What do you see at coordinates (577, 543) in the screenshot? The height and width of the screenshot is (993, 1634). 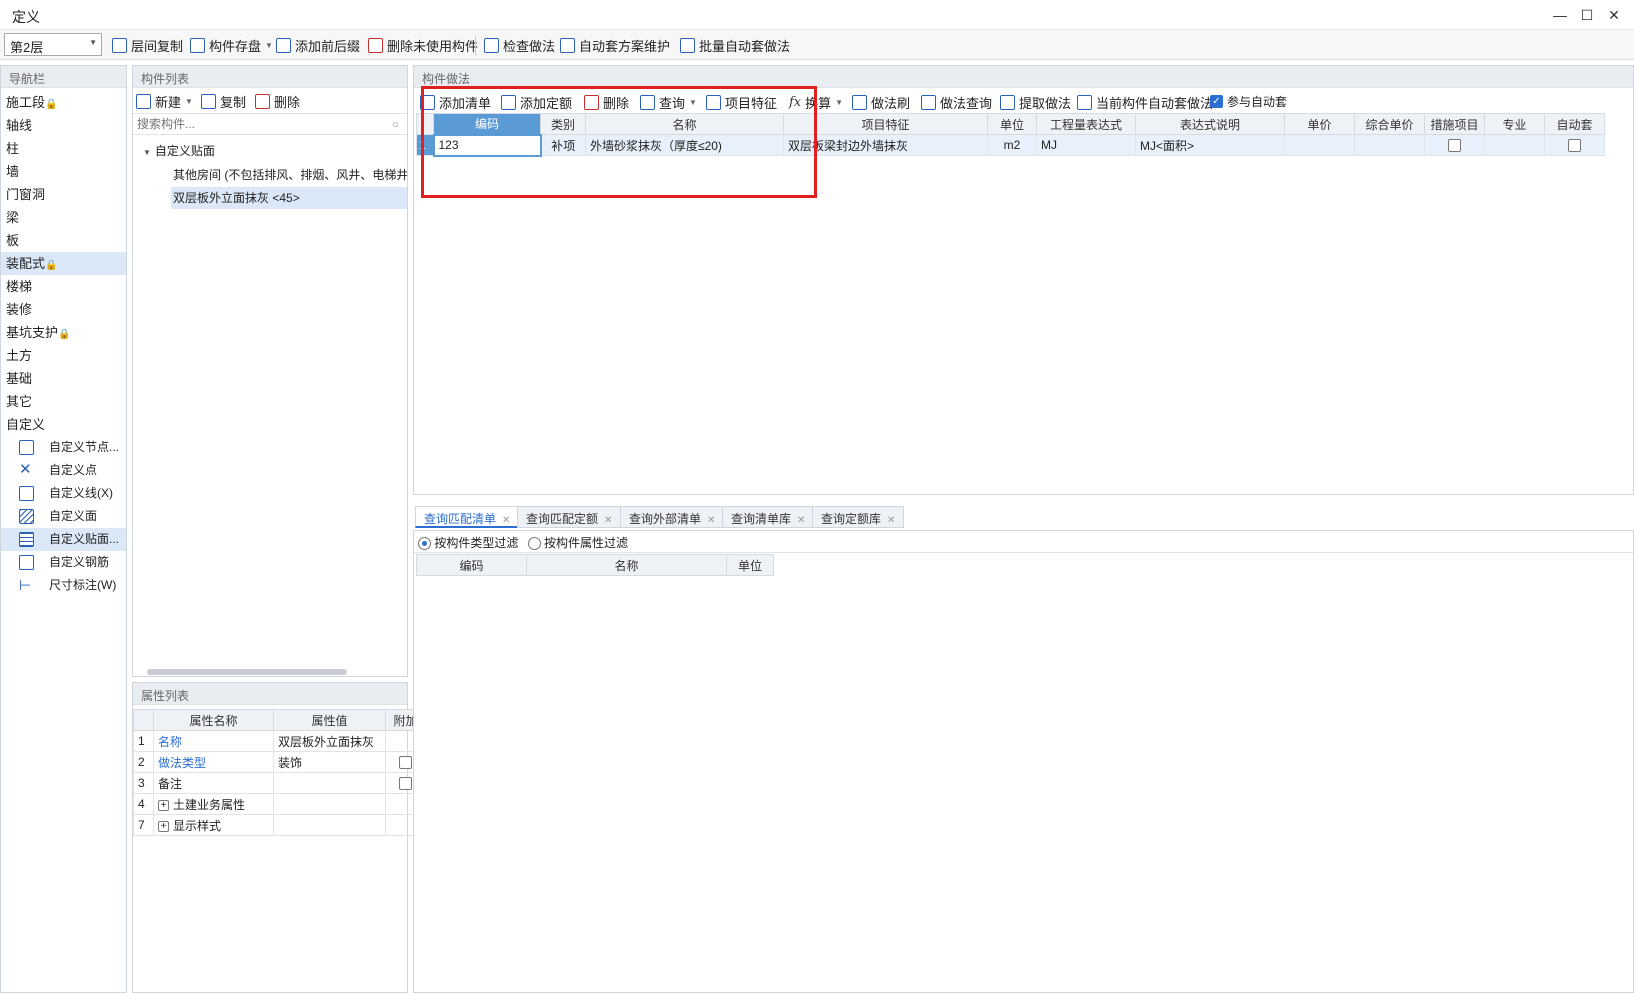 I see `filter-by-attr-radio: 按构件属性过滤` at bounding box center [577, 543].